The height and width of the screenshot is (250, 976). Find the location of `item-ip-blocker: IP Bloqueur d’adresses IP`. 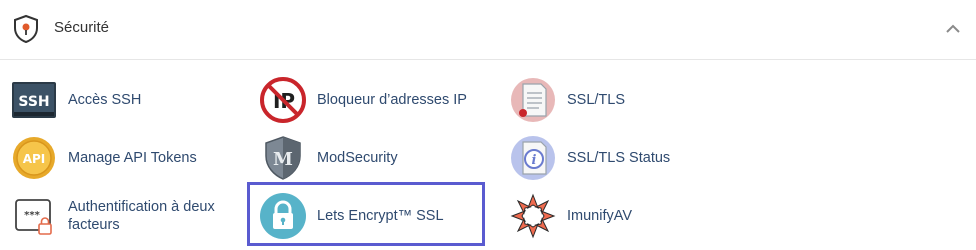

item-ip-blocker: IP Bloqueur d’adresses IP is located at coordinates (363, 100).